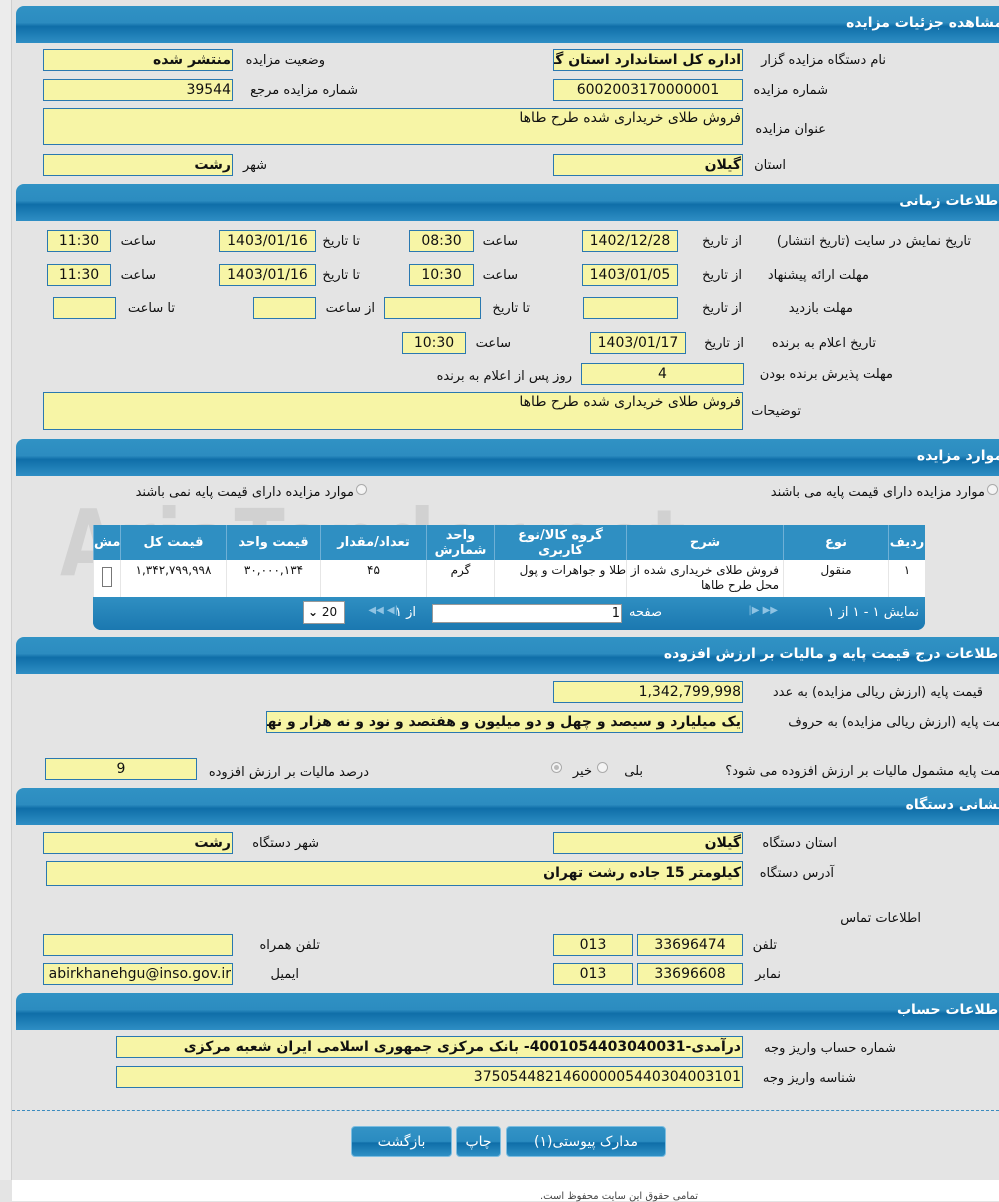  What do you see at coordinates (790, 129) in the screenshot?
I see `title-label: عنوان مزایده` at bounding box center [790, 129].